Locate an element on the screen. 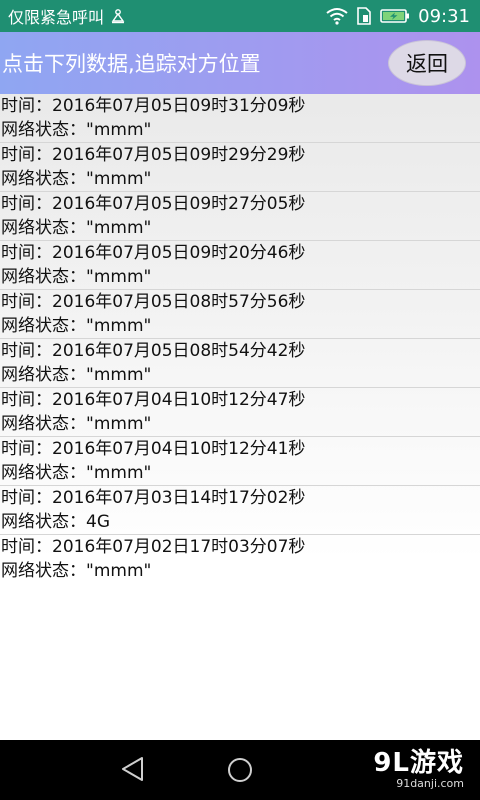 Image resolution: width=480 pixels, height=800 pixels. status-right: 09:31 is located at coordinates (398, 16).